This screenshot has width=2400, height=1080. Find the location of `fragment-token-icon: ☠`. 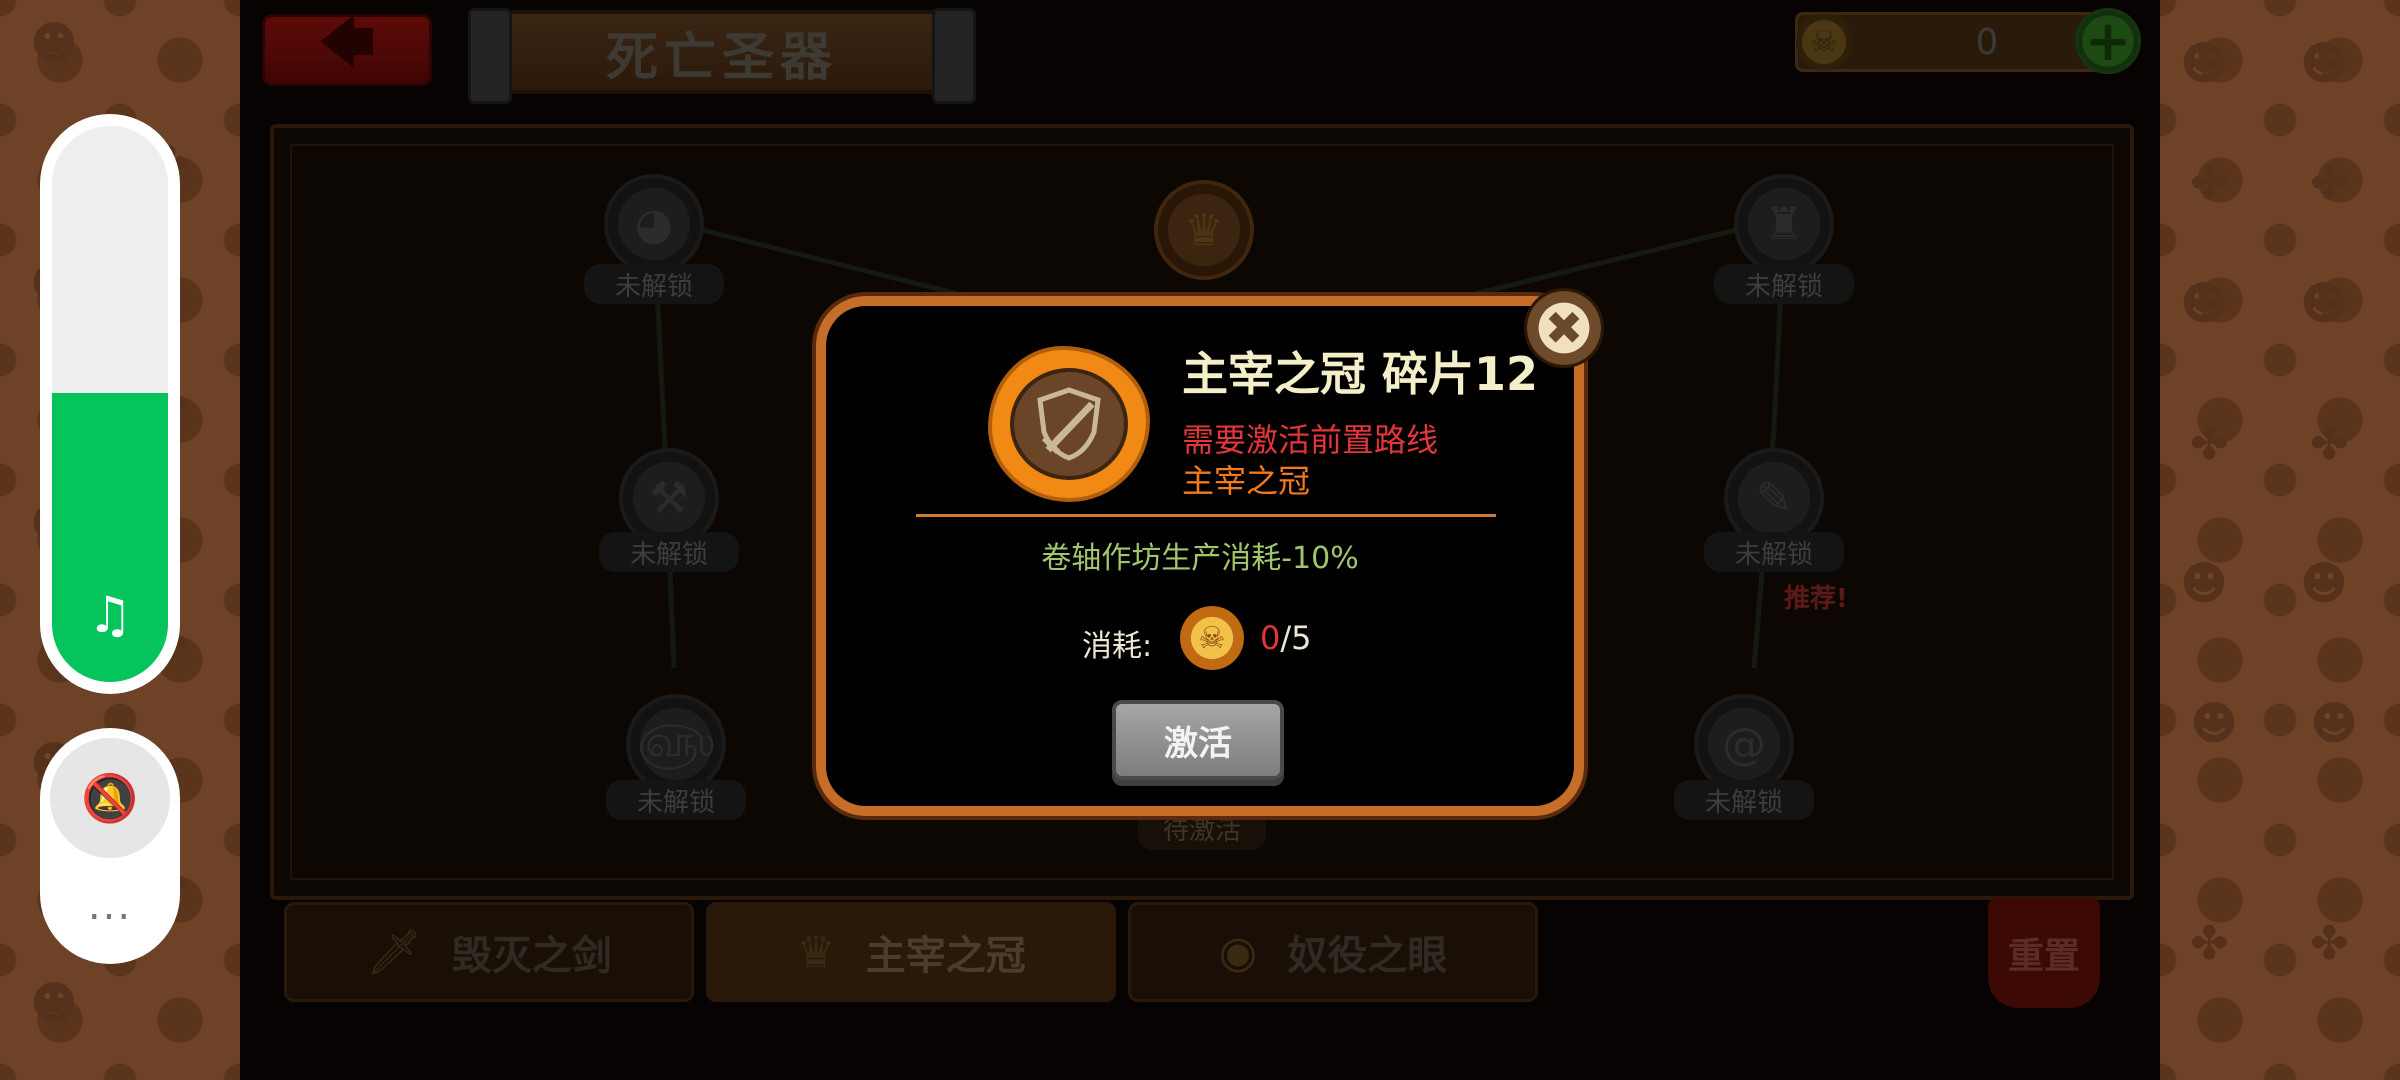

fragment-token-icon: ☠ is located at coordinates (1212, 638).